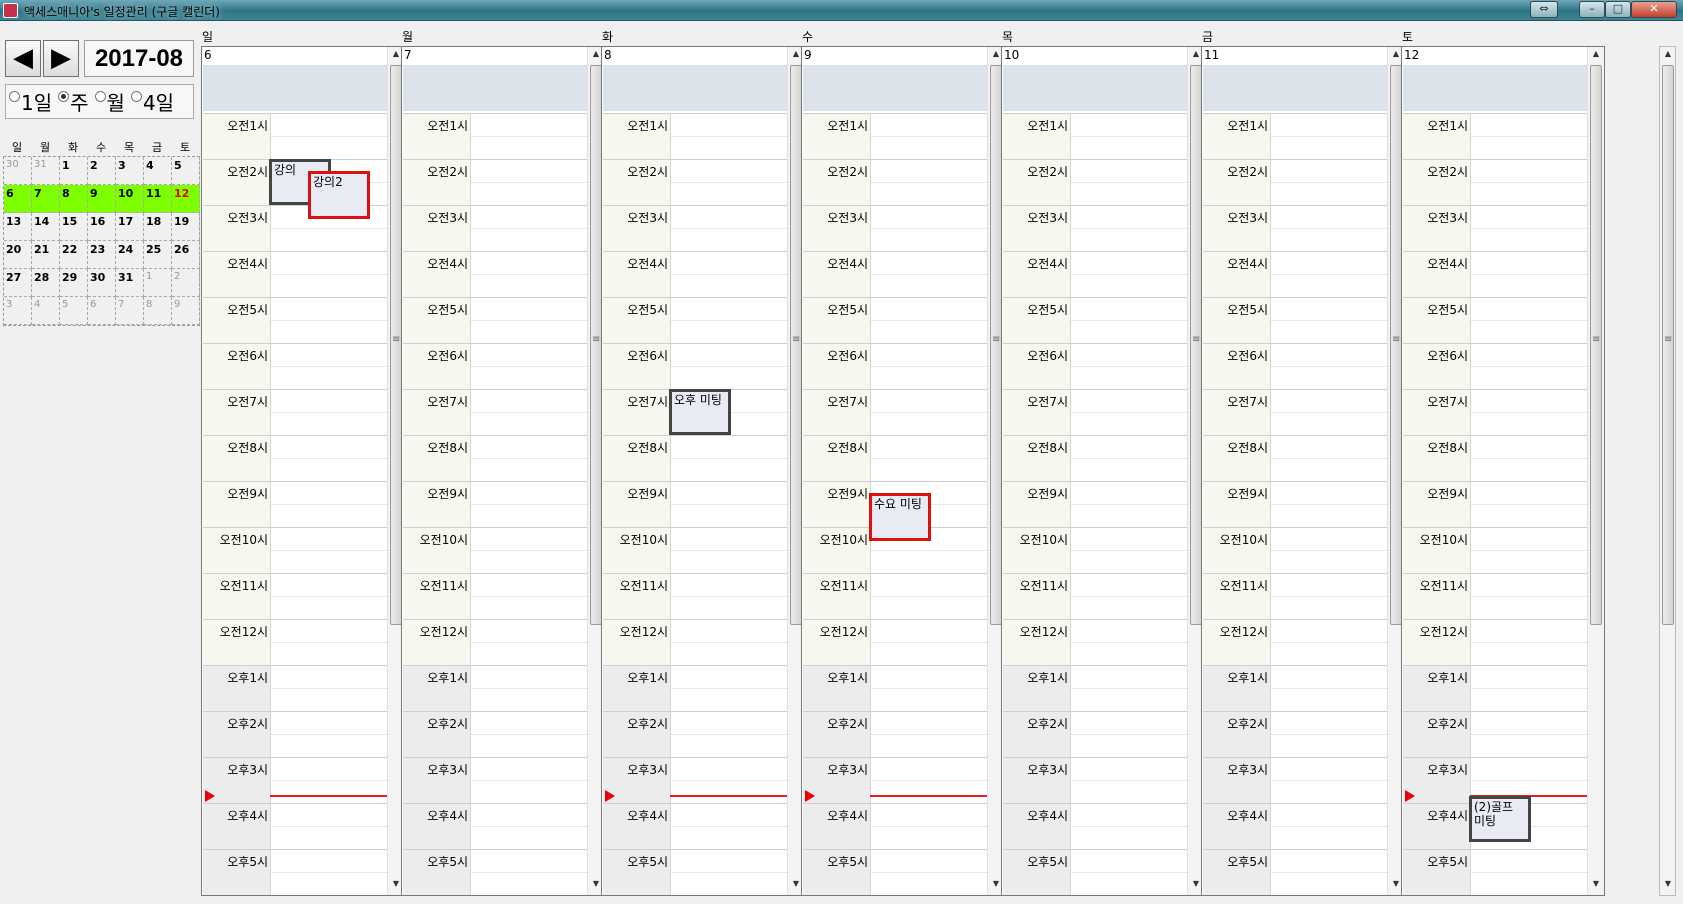 The width and height of the screenshot is (1683, 904). Describe the element at coordinates (296, 136) in the screenshot. I see `time-slot: 오전1시` at that location.